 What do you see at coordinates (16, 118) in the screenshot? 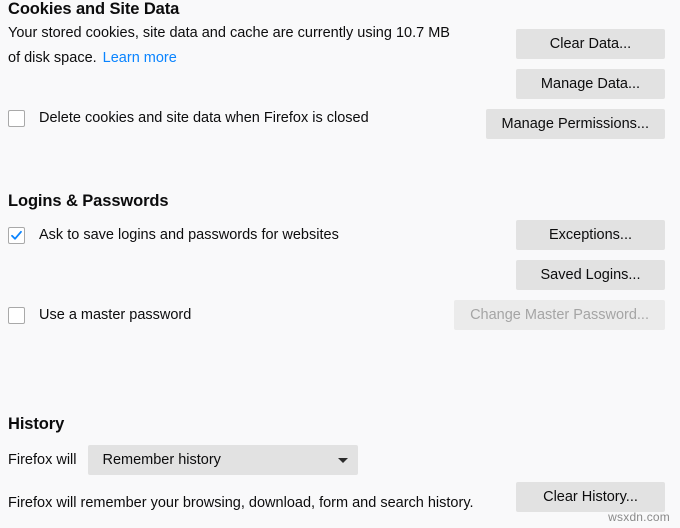
I see `delete-cookies-on-close-checkbox` at bounding box center [16, 118].